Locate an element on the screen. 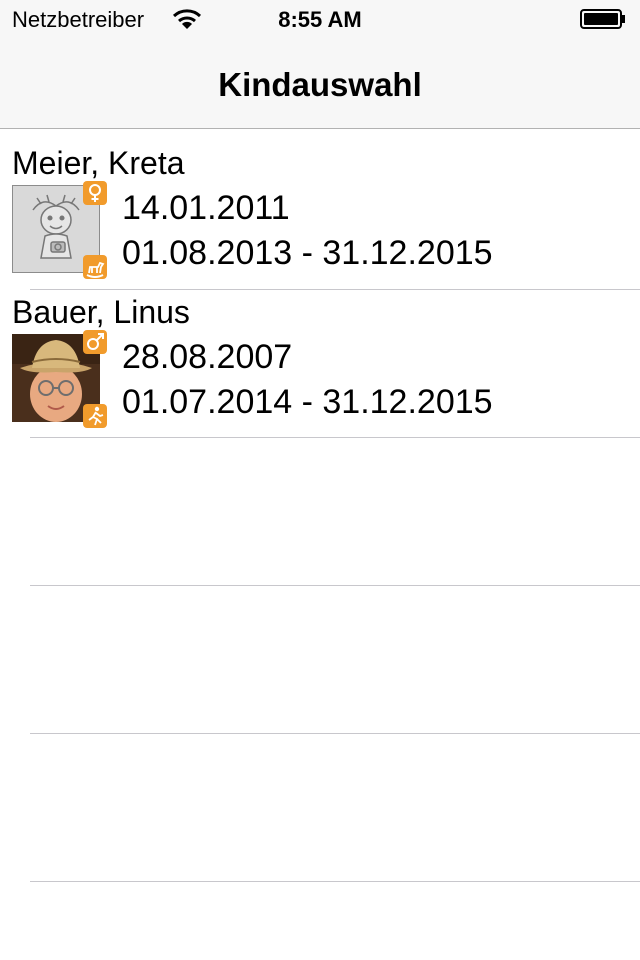 The width and height of the screenshot is (640, 960). child-name: Bauer, Linus is located at coordinates (101, 312).